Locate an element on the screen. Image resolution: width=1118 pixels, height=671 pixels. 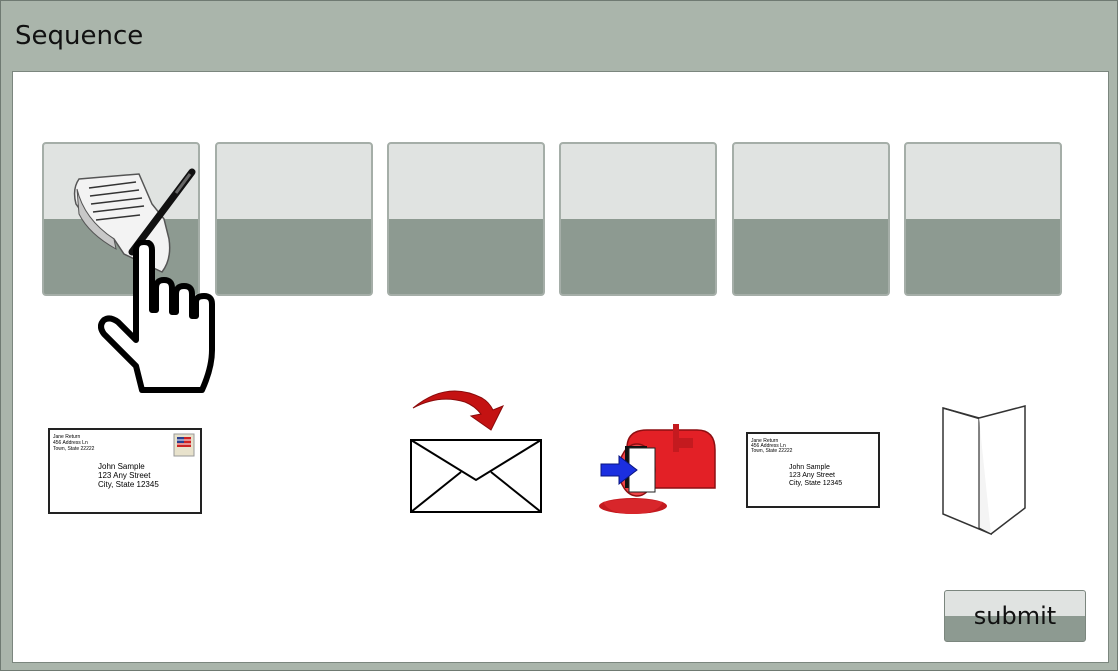
folded-letter-icon is located at coordinates (984, 470).